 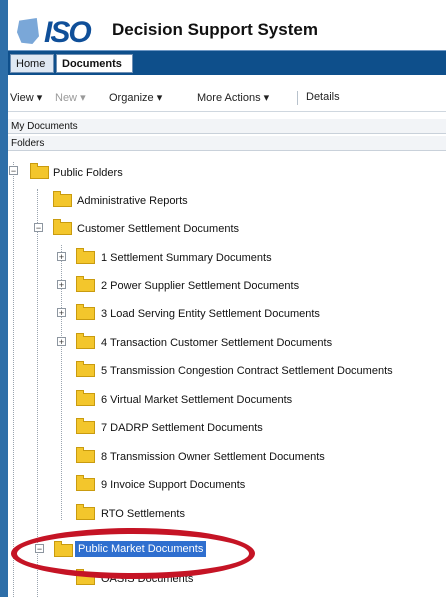 I want to click on tree-item-dadrp-settlement-documents: 7 DADRP Settlement Documents, so click(x=186, y=427).